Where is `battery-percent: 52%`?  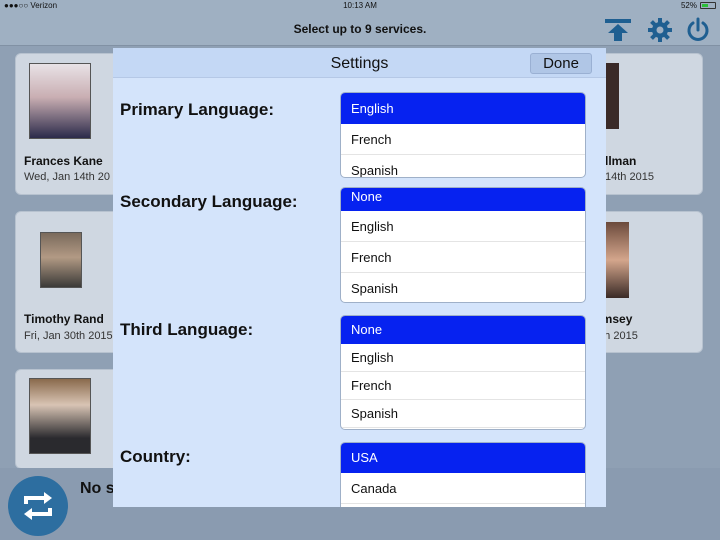 battery-percent: 52% is located at coordinates (688, 5).